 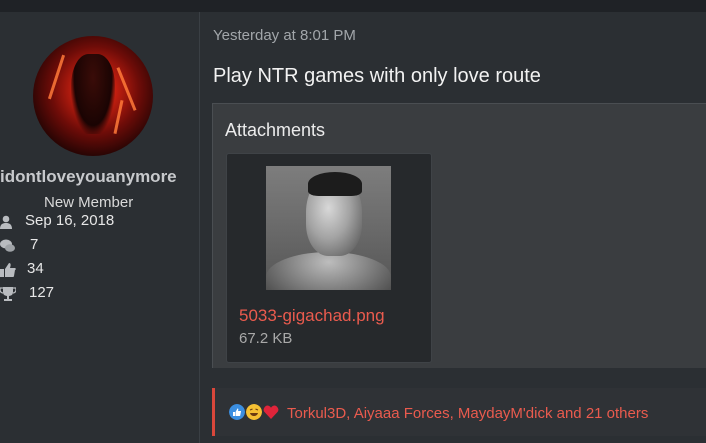 I want to click on top-bar, so click(x=353, y=6).